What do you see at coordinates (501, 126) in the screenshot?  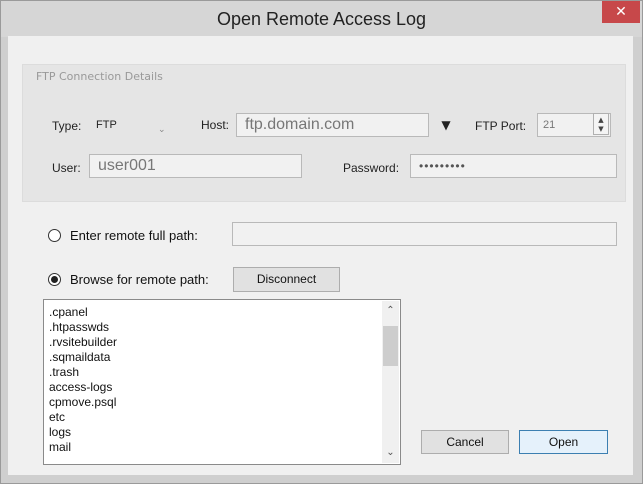 I see `port-label: FTP Port:` at bounding box center [501, 126].